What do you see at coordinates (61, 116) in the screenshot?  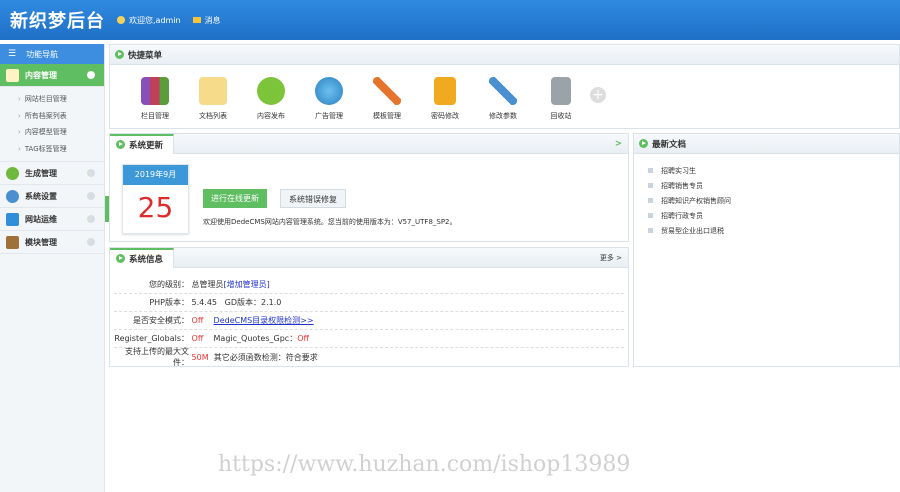 I see `sidebar-item-archives: 所有档案列表` at bounding box center [61, 116].